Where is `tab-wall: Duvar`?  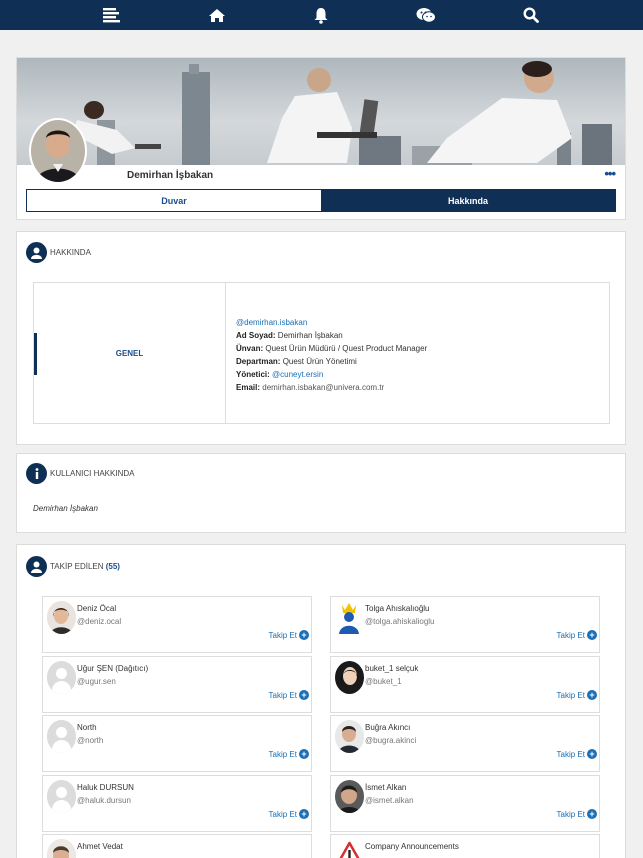 tab-wall: Duvar is located at coordinates (174, 200).